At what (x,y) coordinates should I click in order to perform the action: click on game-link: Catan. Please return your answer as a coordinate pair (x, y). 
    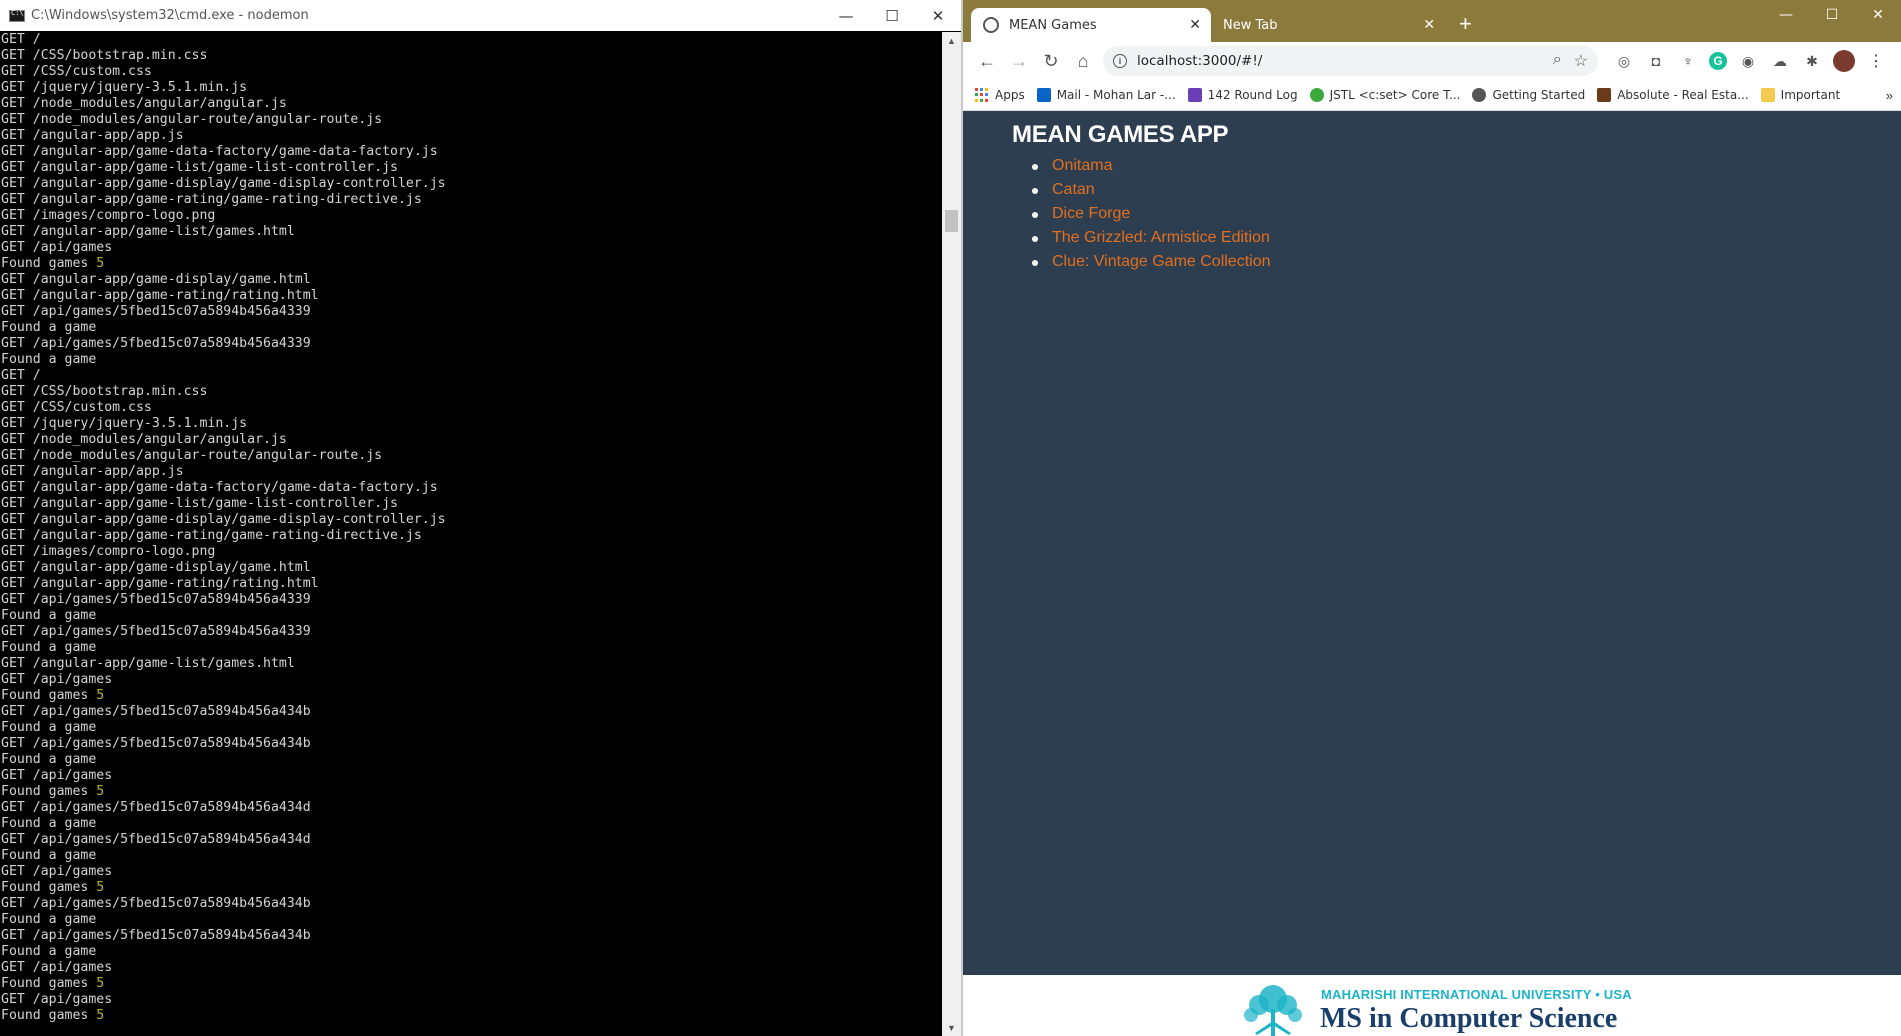
    Looking at the image, I should click on (1073, 189).